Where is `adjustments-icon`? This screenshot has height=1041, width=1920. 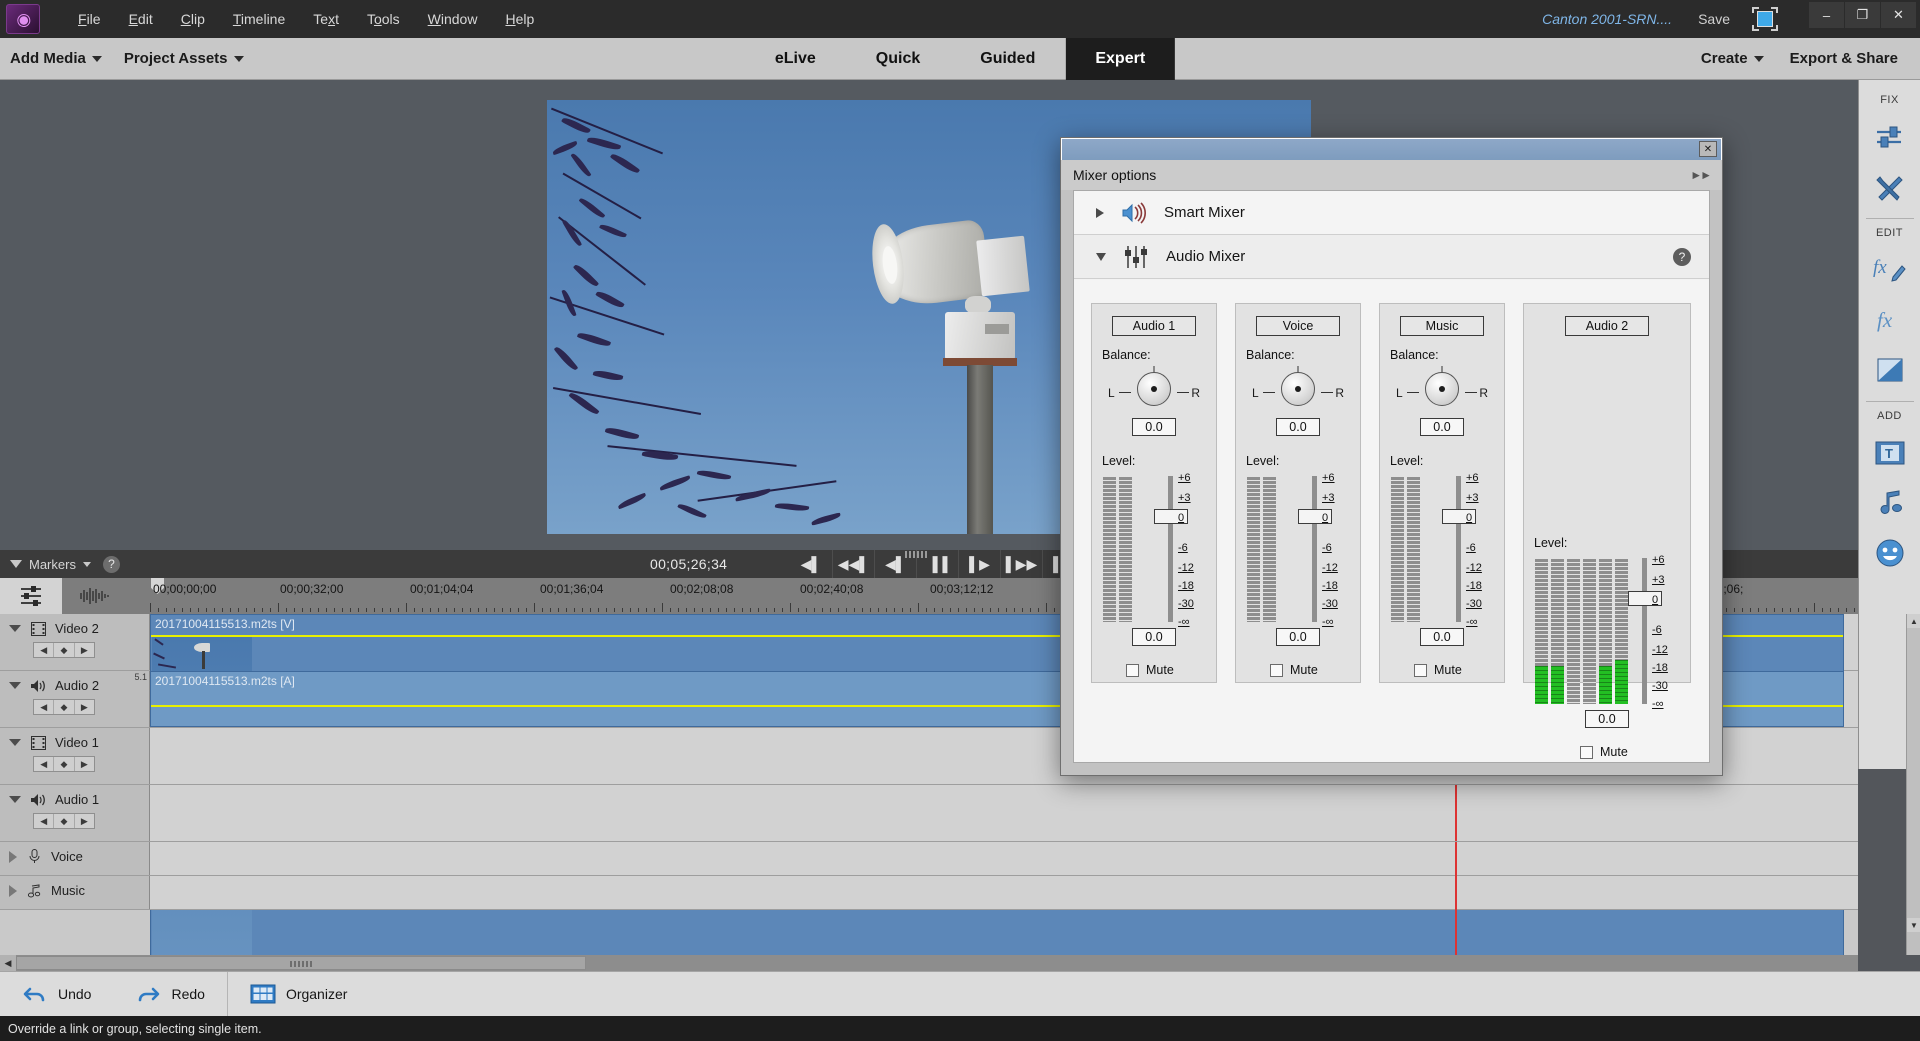
adjustments-icon is located at coordinates (1890, 137).